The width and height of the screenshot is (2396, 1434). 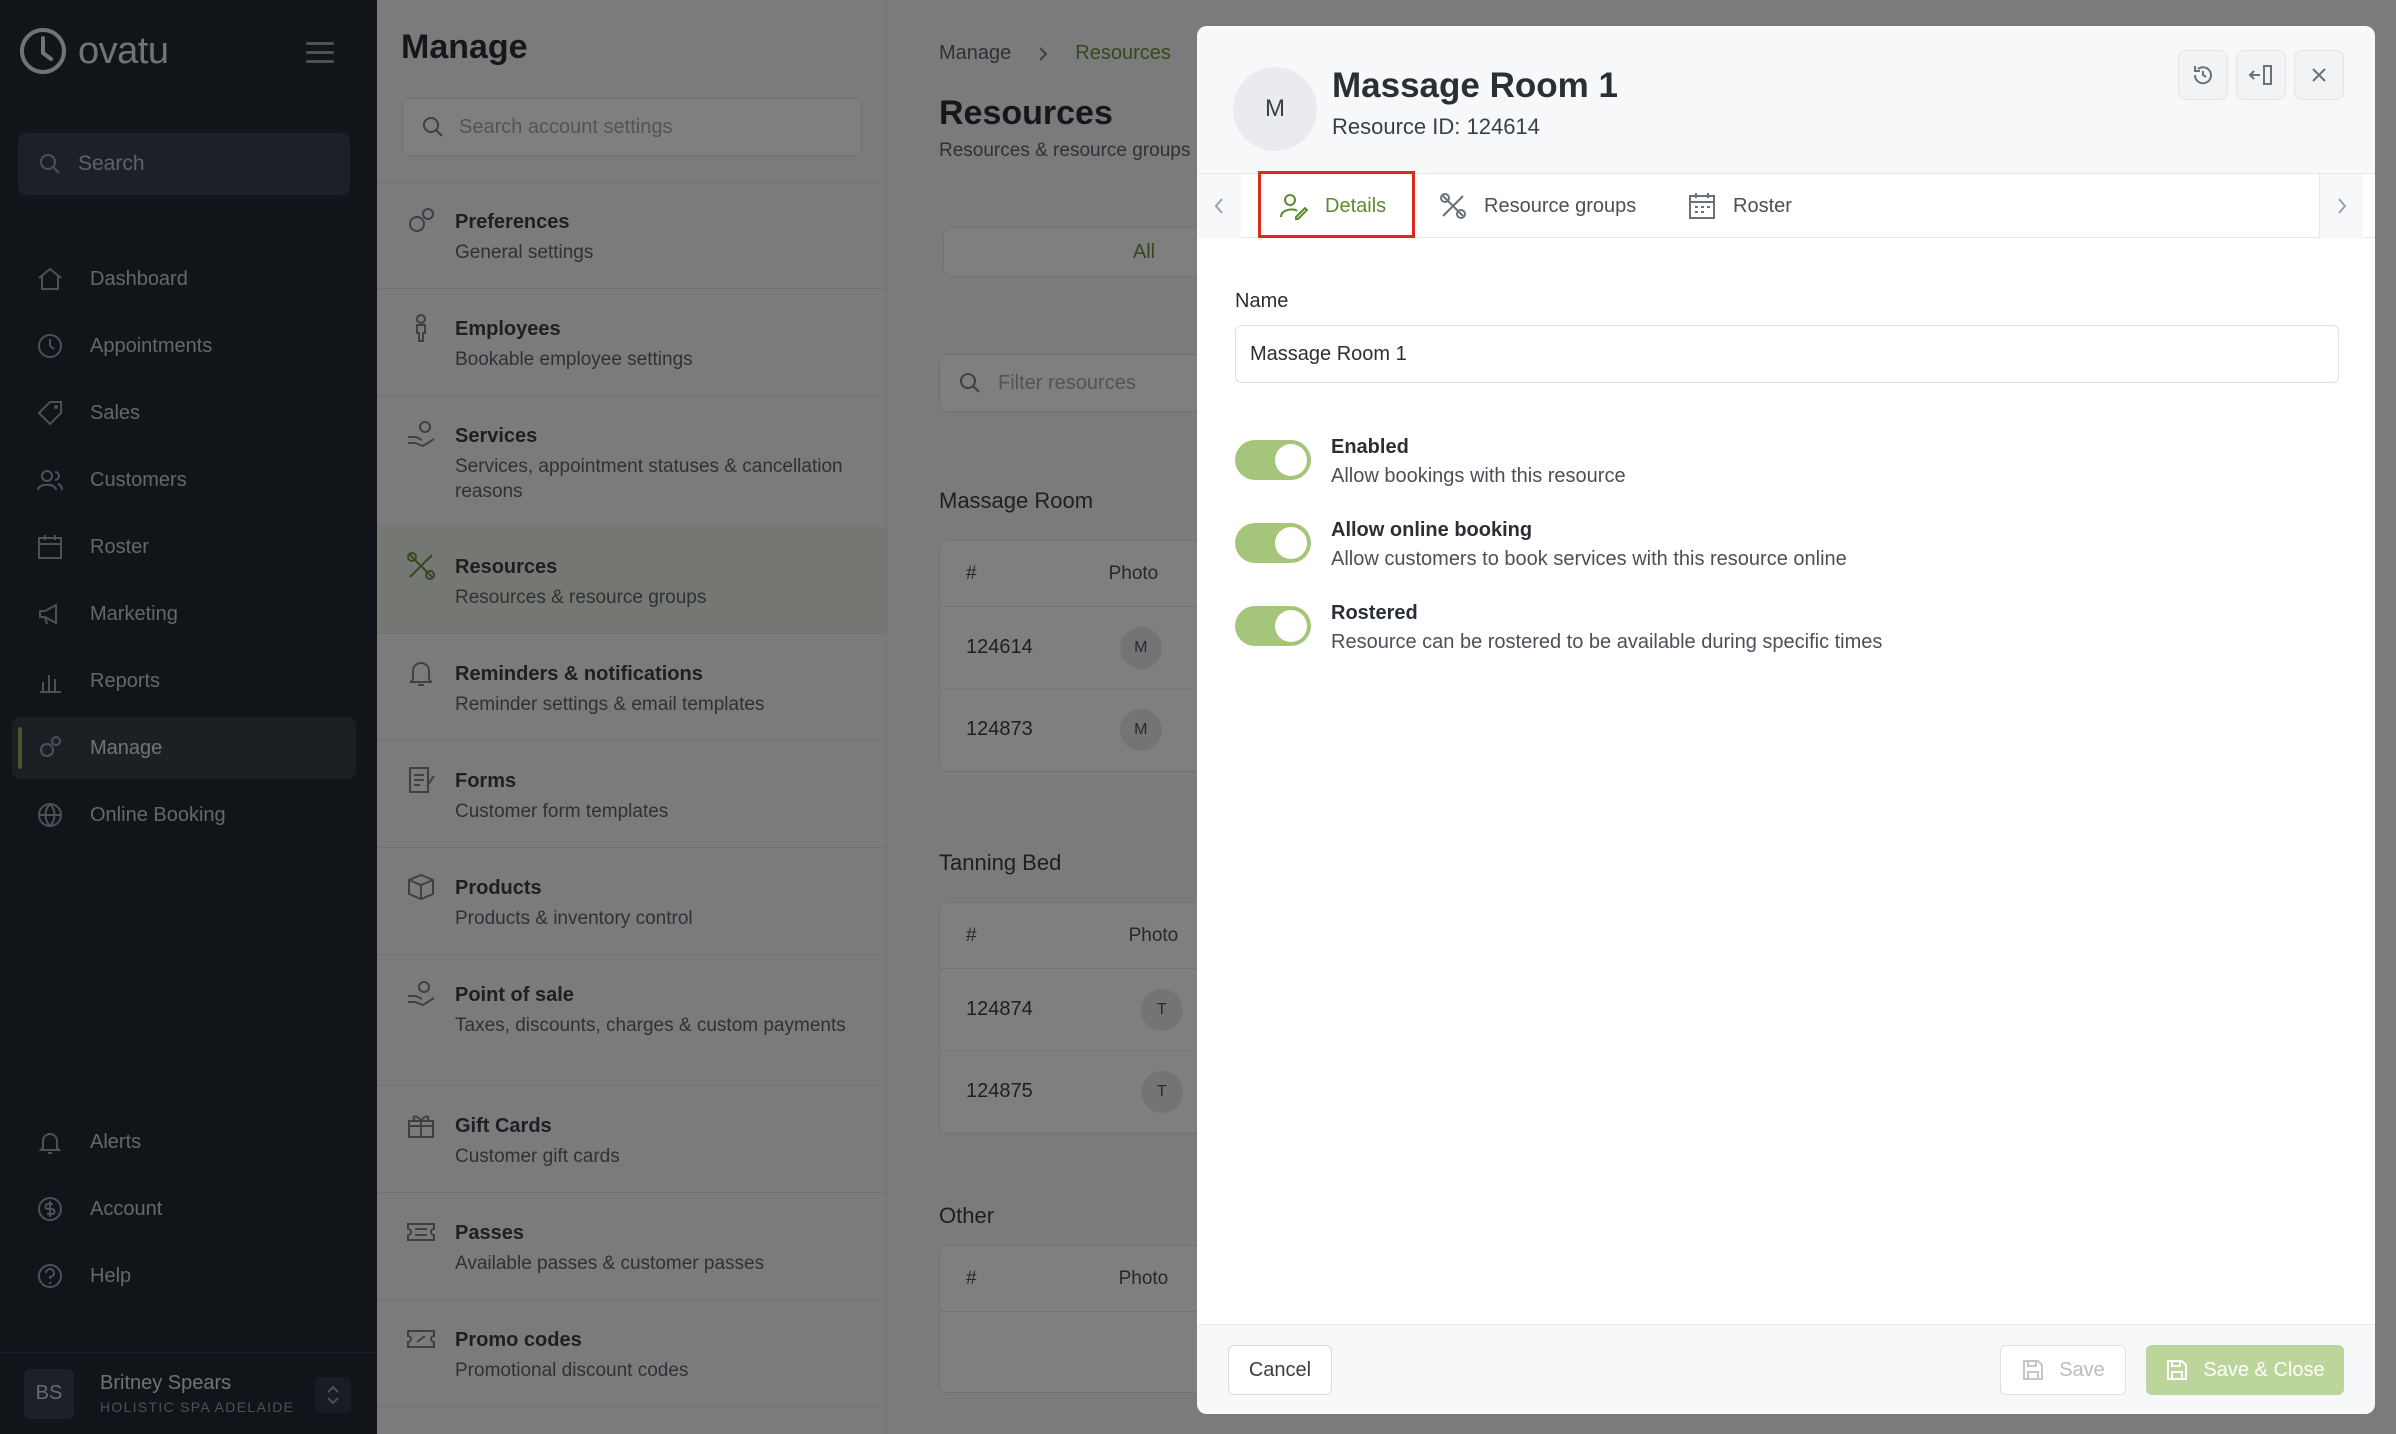 What do you see at coordinates (1787, 354) in the screenshot?
I see `name-input` at bounding box center [1787, 354].